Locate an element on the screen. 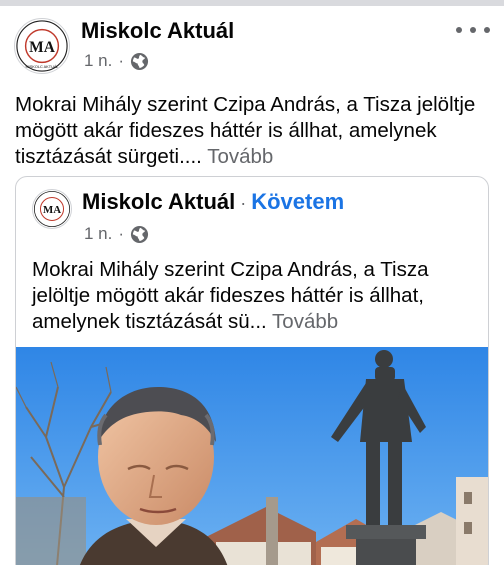 The height and width of the screenshot is (565, 504). svg-text: MISKOLC AKTUÁL is located at coordinates (42, 67).